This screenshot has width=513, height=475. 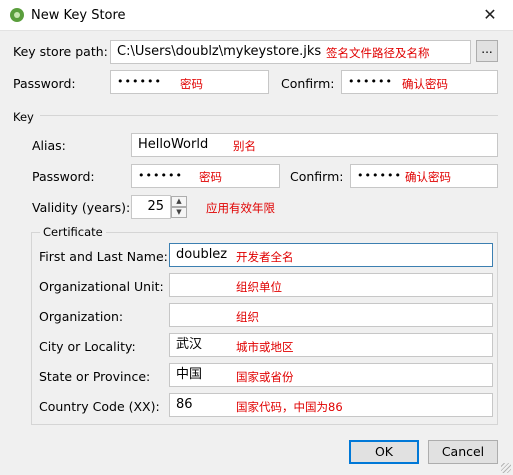 What do you see at coordinates (81, 207) in the screenshot?
I see `validity-label: Validity (years):` at bounding box center [81, 207].